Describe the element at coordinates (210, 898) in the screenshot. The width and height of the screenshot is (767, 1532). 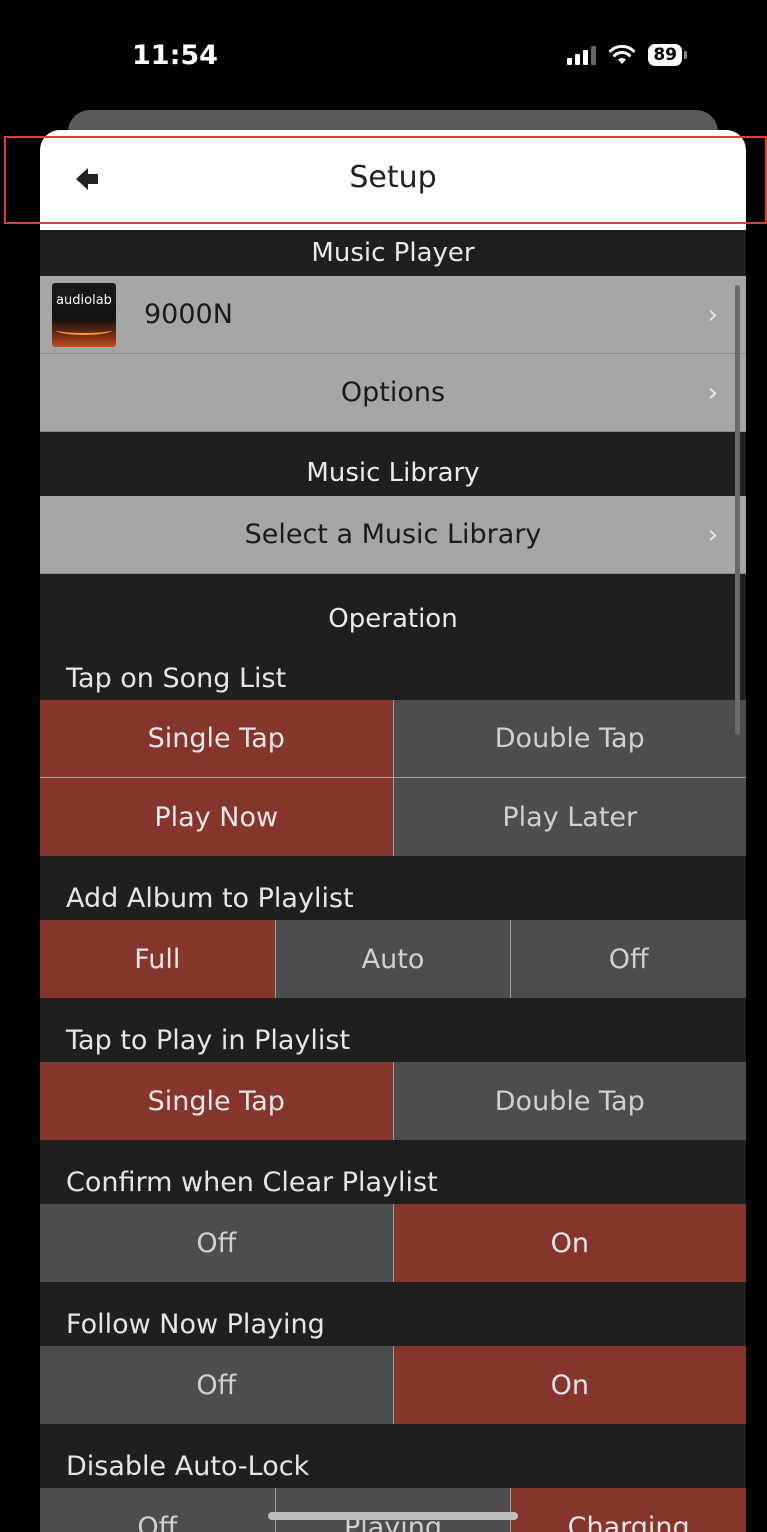
I see `add-album-label: Add Album to Playlist` at that location.